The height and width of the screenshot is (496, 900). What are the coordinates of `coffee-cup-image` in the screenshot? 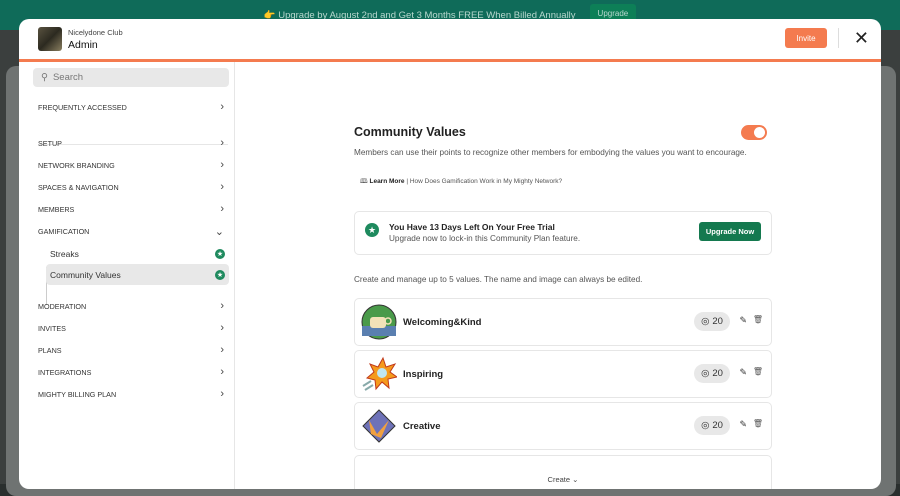 It's located at (379, 322).